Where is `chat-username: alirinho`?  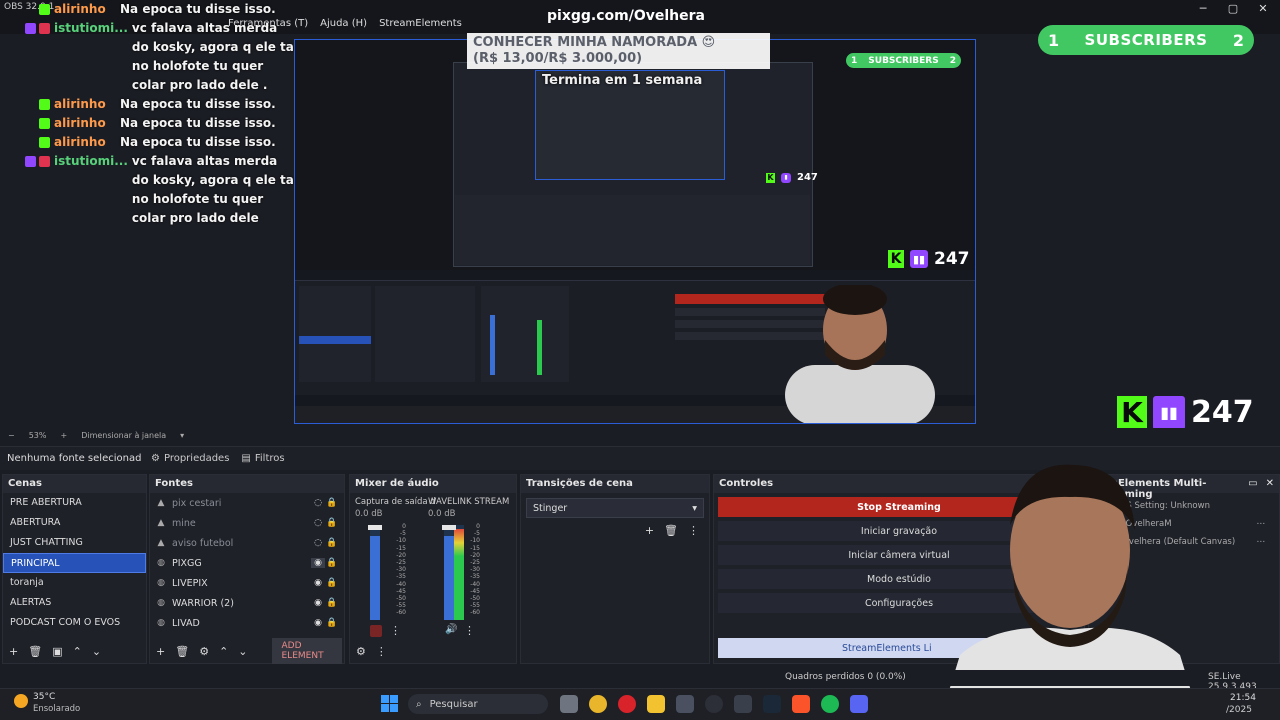 chat-username: alirinho is located at coordinates (80, 9).